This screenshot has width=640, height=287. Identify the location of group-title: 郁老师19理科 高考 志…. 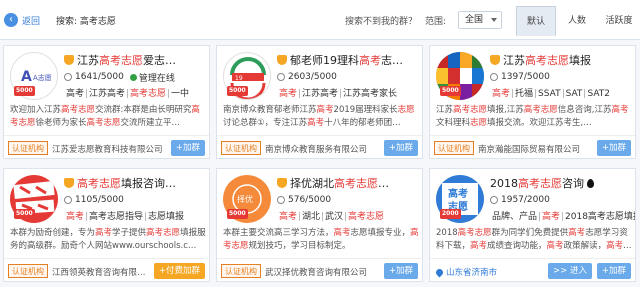
(349, 60).